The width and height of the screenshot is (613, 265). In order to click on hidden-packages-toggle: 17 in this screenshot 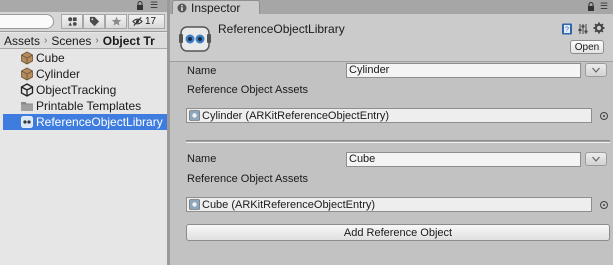, I will do `click(146, 21)`.